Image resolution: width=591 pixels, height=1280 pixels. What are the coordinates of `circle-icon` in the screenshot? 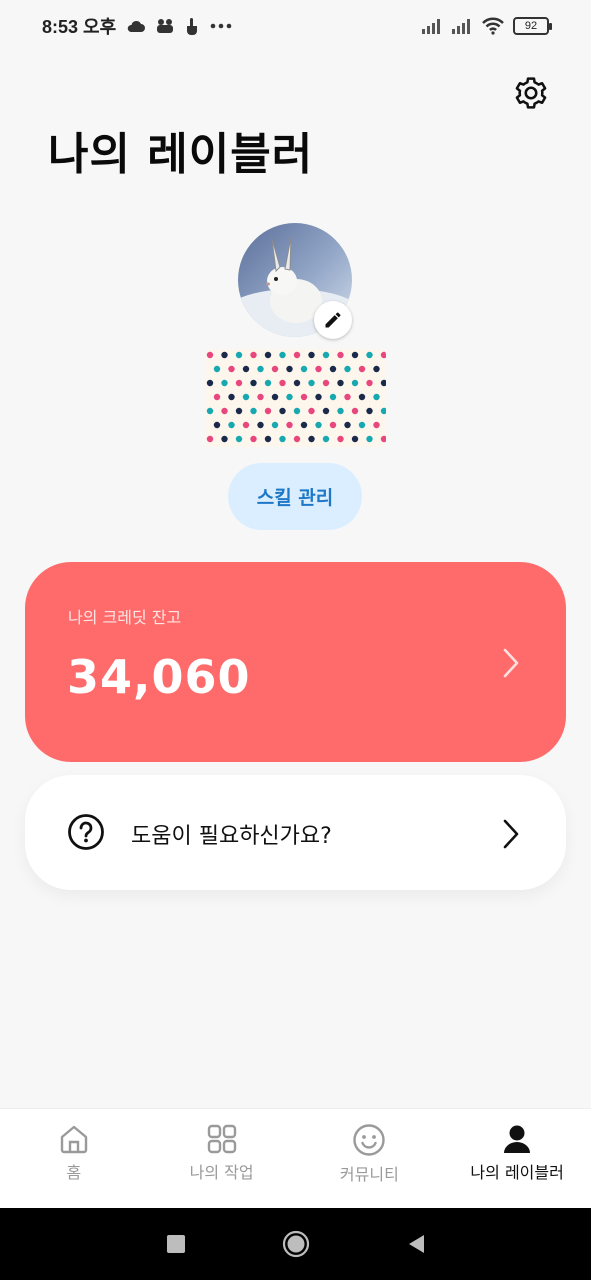 It's located at (295, 1244).